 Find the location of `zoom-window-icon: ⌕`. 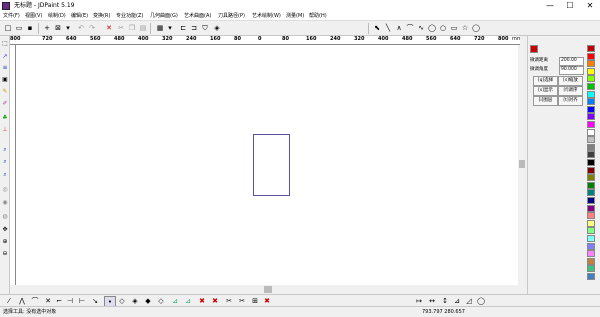

zoom-window-icon: ⌕ is located at coordinates (5, 150).